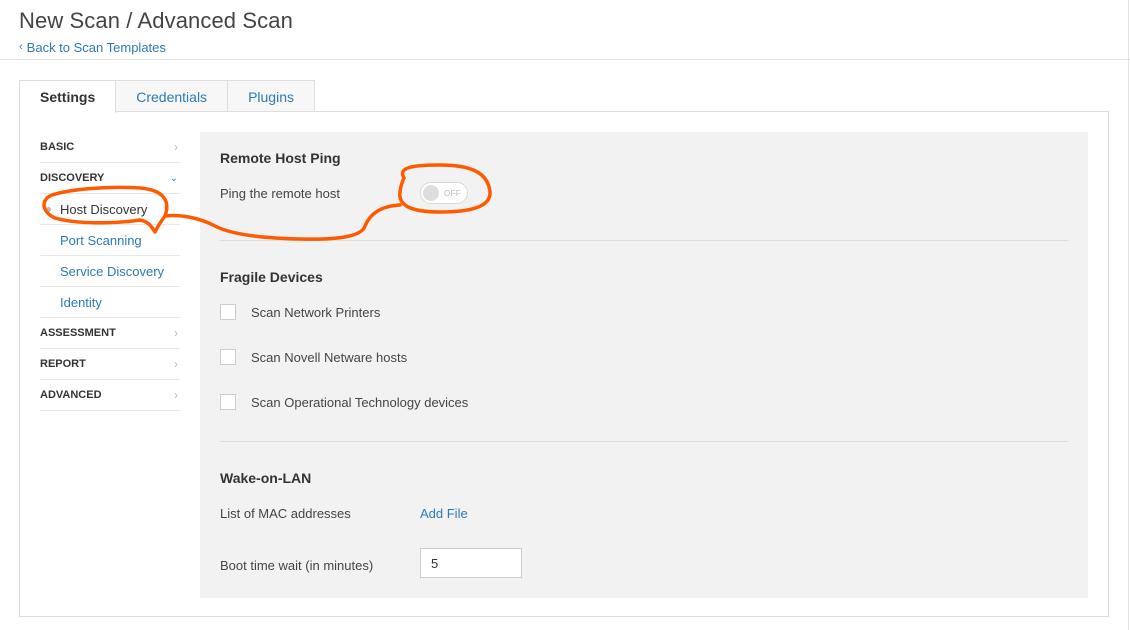 The image size is (1130, 630). What do you see at coordinates (228, 402) in the screenshot?
I see `scan-ot-devices-checkbox` at bounding box center [228, 402].